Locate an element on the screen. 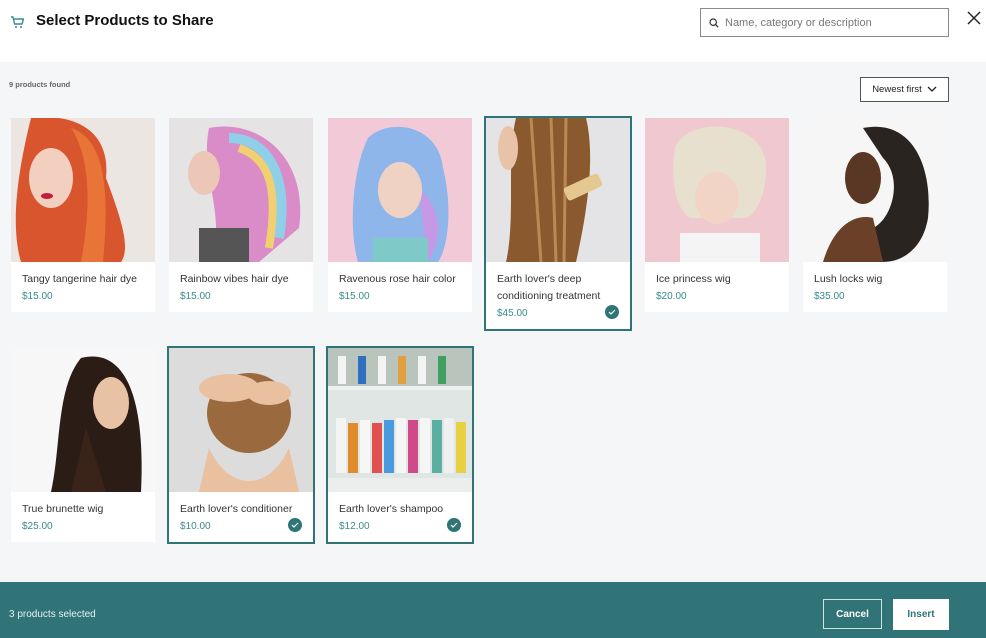 Image resolution: width=986 pixels, height=638 pixels. search-input is located at coordinates (830, 22).